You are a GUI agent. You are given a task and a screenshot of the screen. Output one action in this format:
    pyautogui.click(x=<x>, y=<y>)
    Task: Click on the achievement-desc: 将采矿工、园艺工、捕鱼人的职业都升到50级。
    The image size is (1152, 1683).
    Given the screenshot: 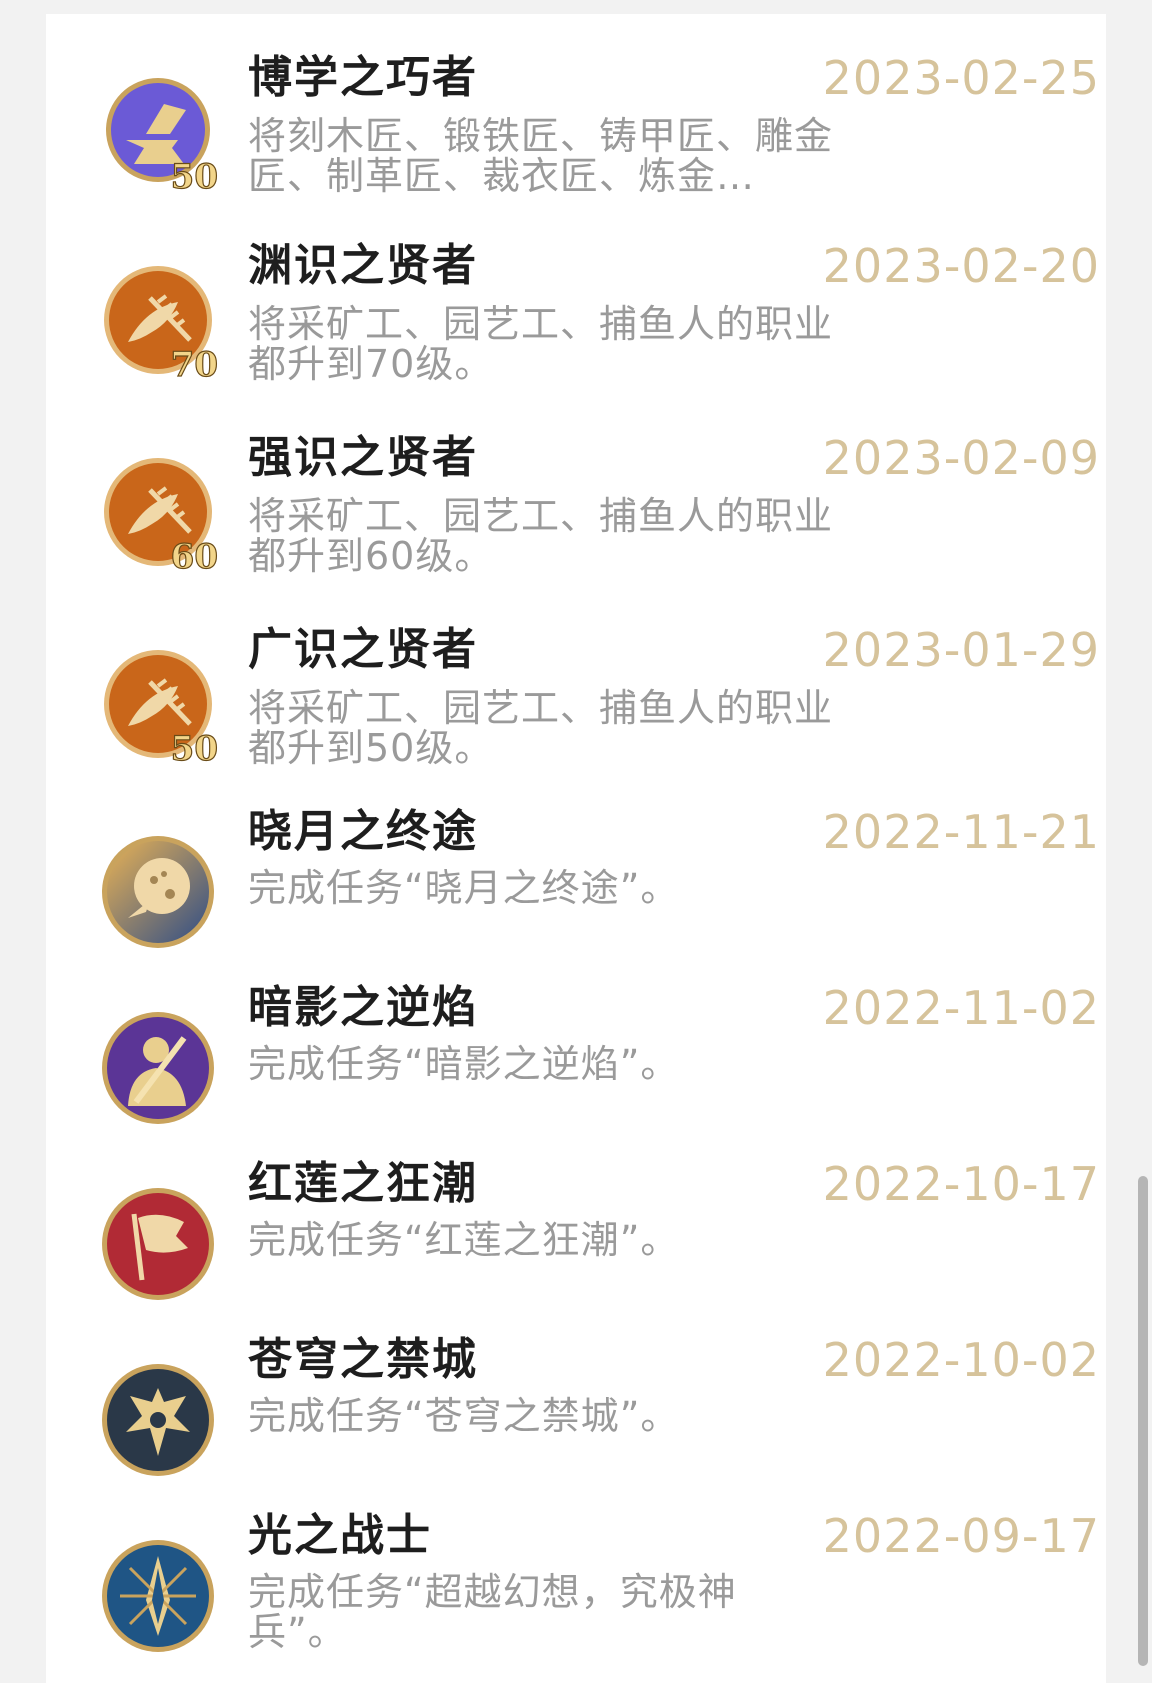 What is the action you would take?
    pyautogui.click(x=541, y=728)
    